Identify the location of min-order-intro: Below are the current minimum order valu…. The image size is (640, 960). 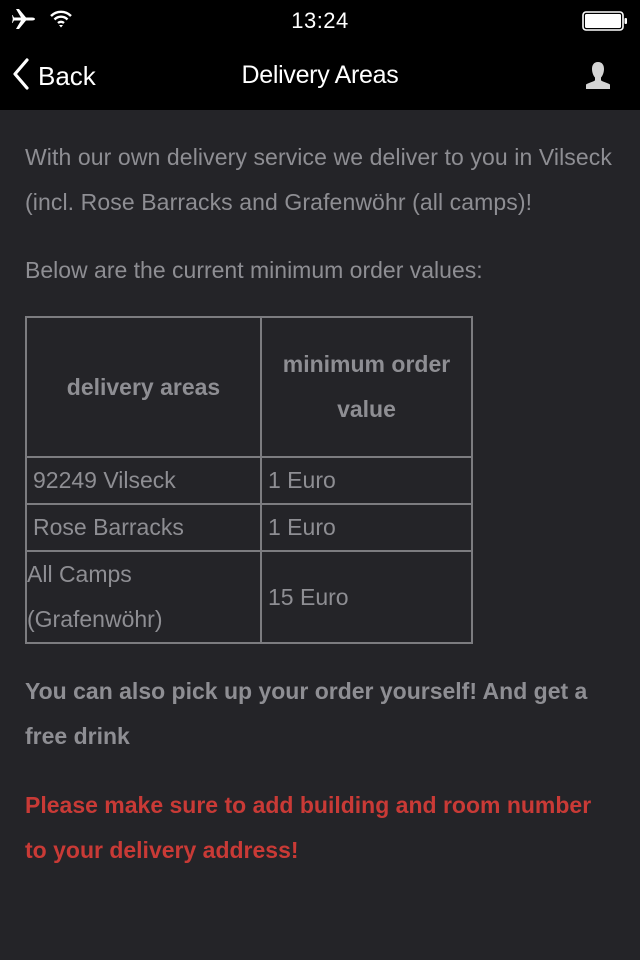
(254, 270).